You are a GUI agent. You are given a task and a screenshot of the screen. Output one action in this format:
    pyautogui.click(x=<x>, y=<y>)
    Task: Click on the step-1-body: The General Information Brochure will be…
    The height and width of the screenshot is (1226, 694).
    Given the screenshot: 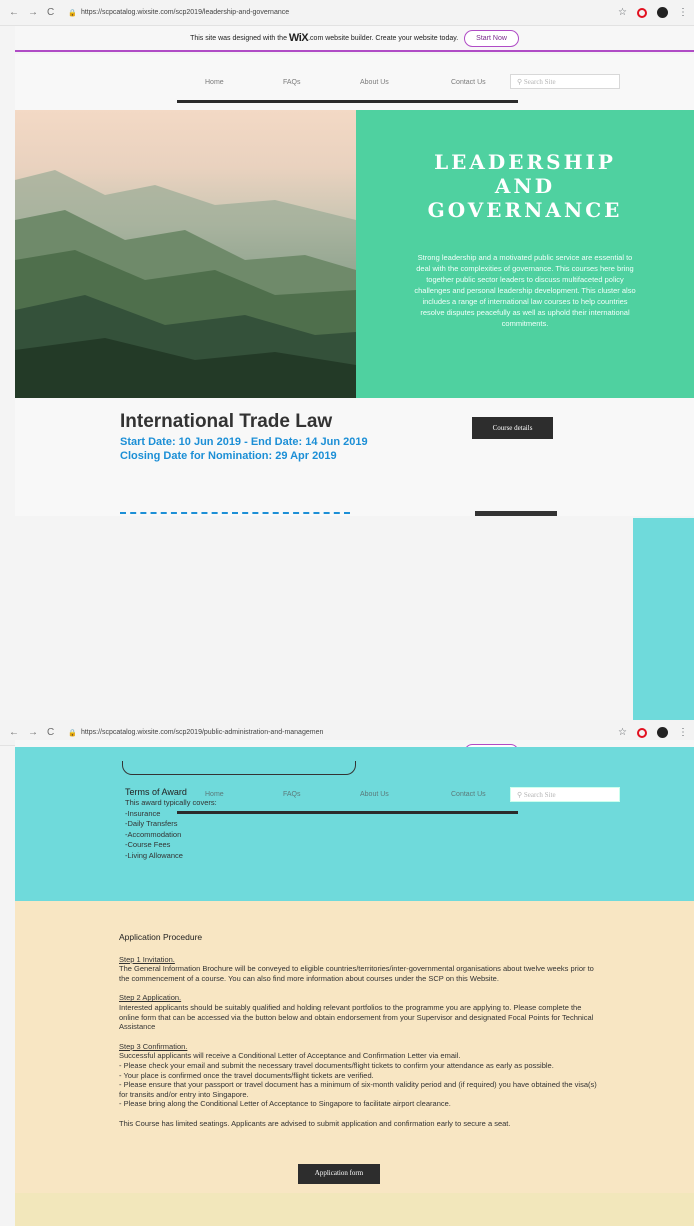 What is the action you would take?
    pyautogui.click(x=356, y=973)
    